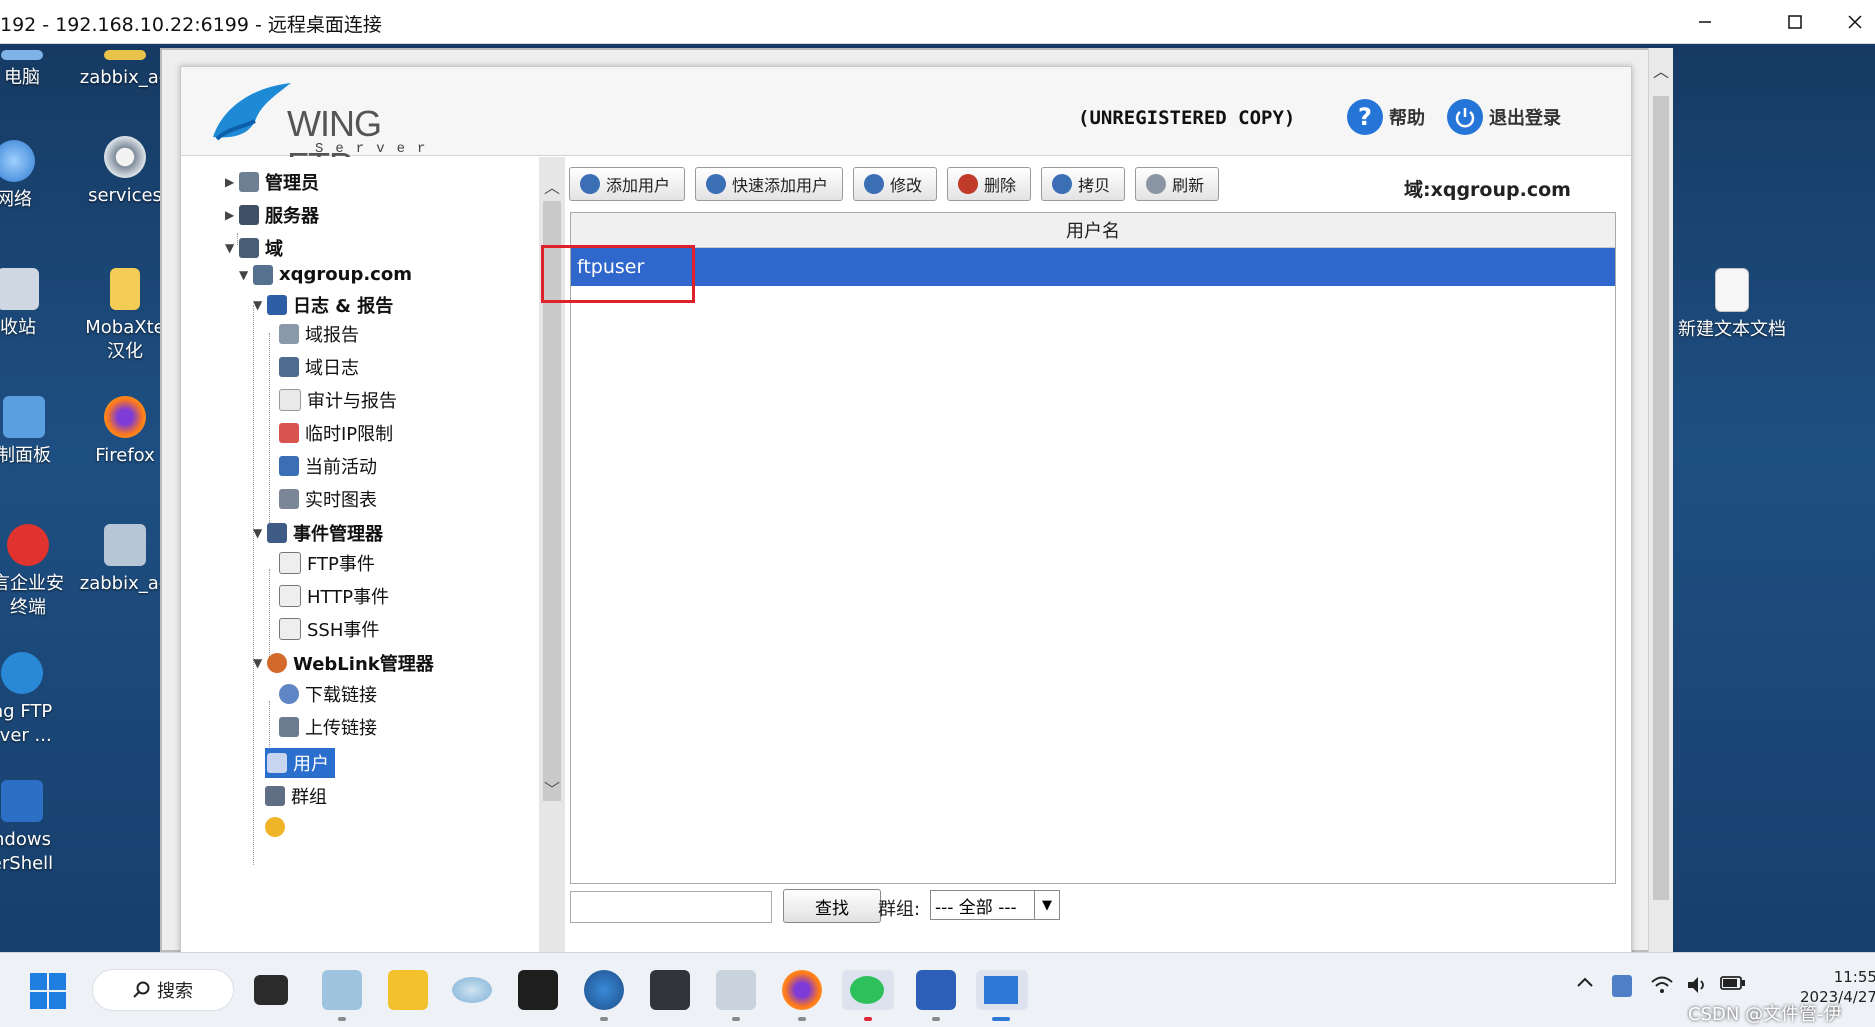 The height and width of the screenshot is (1027, 1875). What do you see at coordinates (1622, 986) in the screenshot?
I see `tray-app-icon` at bounding box center [1622, 986].